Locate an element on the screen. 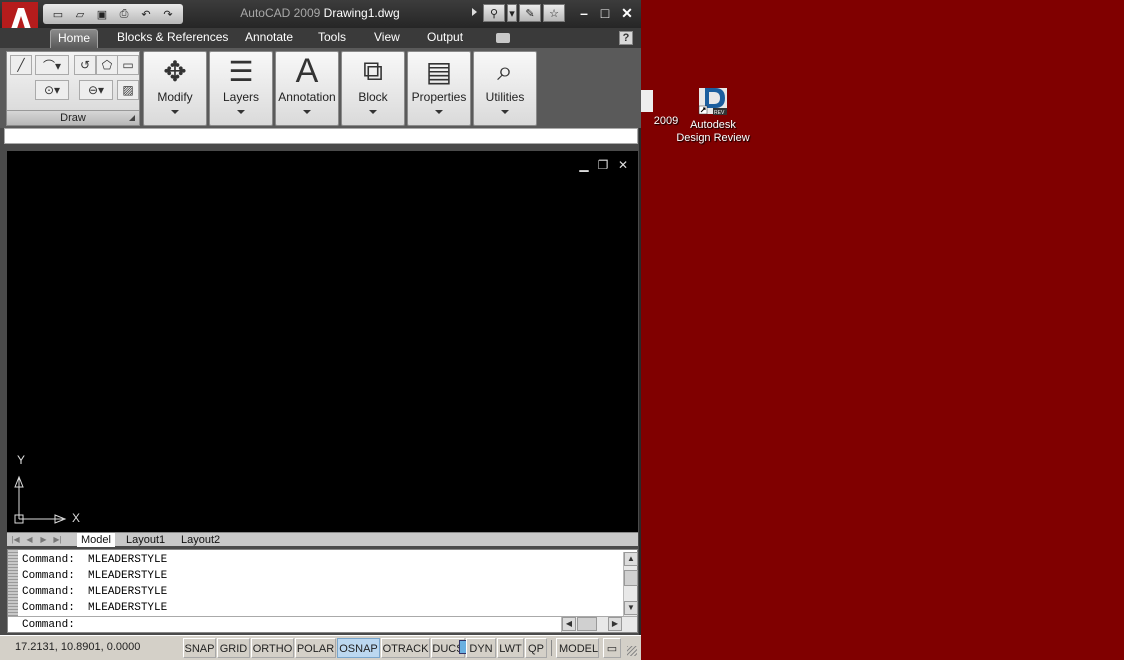  layers-panel: ☰ Layers is located at coordinates (241, 88).